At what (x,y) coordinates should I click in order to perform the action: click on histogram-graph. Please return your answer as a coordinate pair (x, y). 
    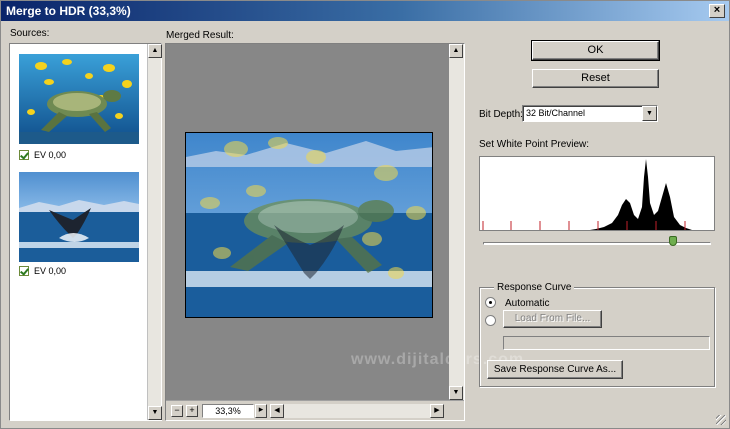
    Looking at the image, I should click on (587, 194).